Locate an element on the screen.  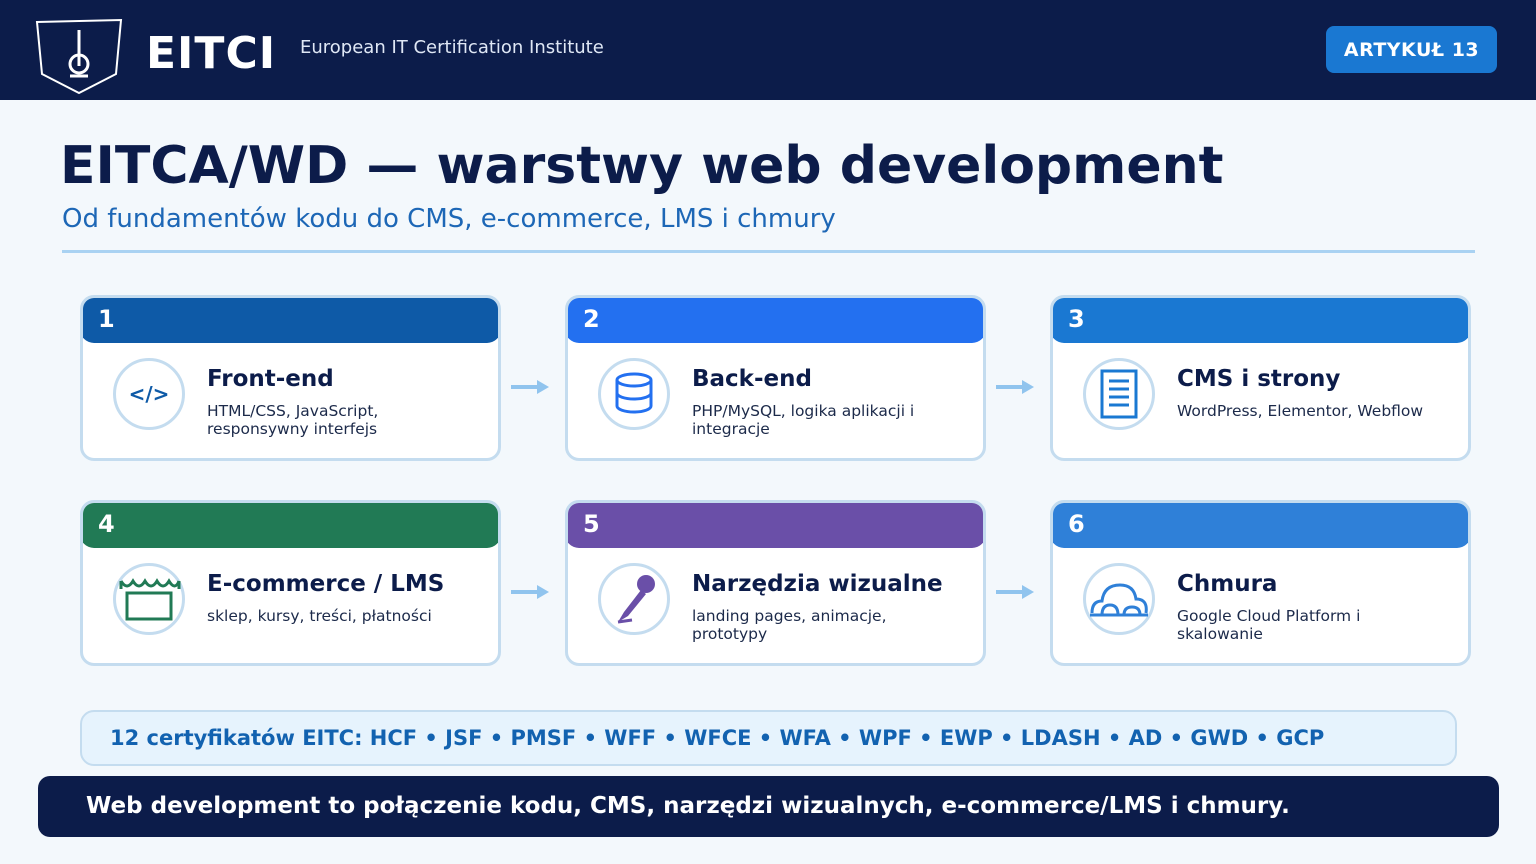
database-icon is located at coordinates (634, 394).